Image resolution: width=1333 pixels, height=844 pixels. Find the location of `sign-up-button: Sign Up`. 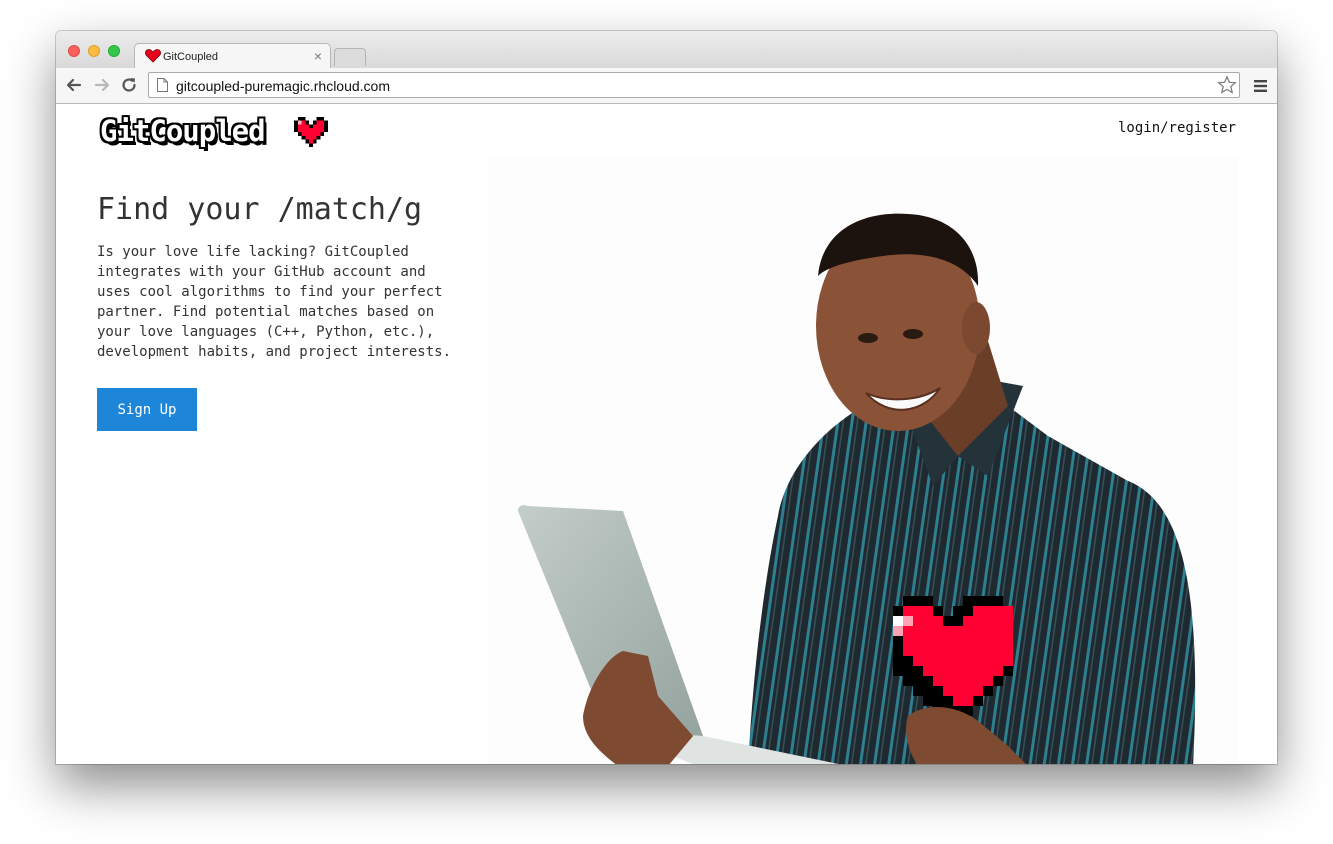

sign-up-button: Sign Up is located at coordinates (147, 409).